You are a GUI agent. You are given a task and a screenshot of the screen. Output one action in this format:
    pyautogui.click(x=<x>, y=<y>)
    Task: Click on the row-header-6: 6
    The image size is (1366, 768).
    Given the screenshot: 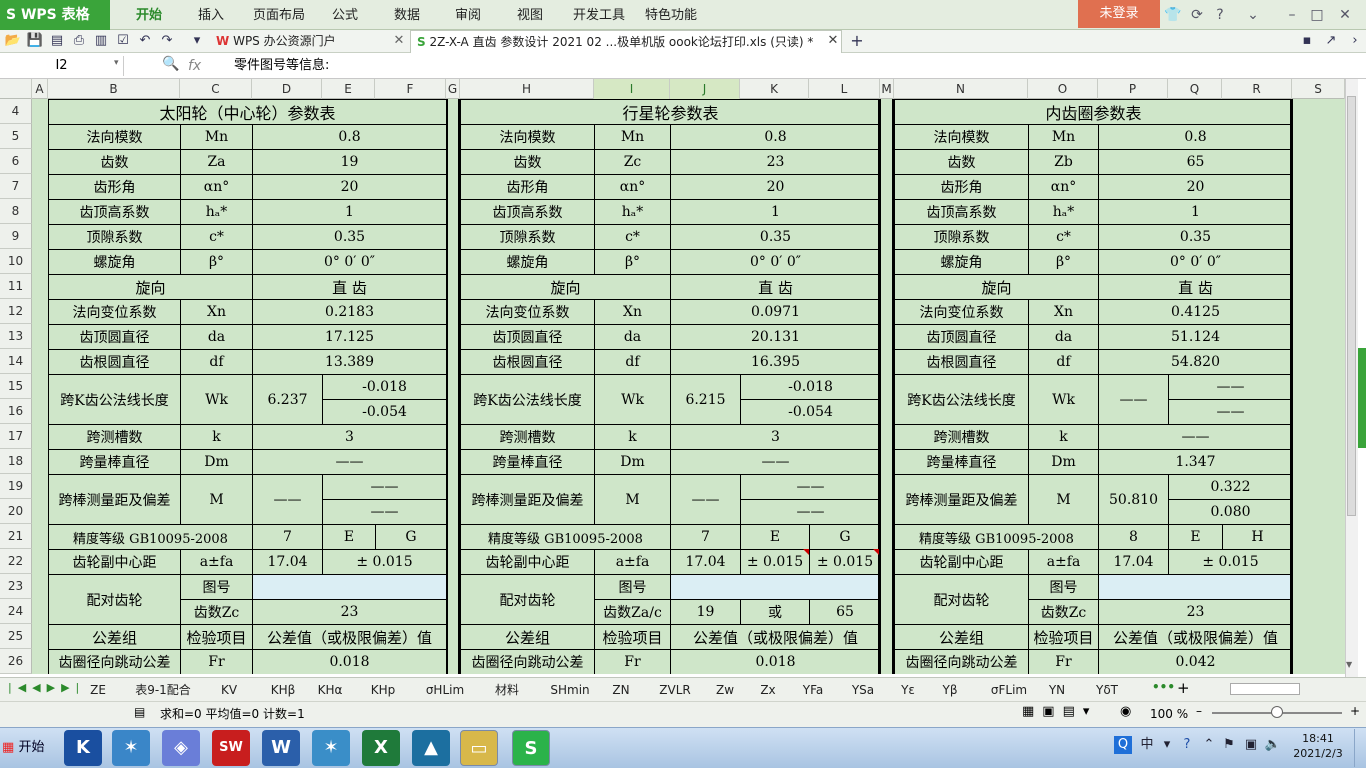 What is the action you would take?
    pyautogui.click(x=16, y=161)
    